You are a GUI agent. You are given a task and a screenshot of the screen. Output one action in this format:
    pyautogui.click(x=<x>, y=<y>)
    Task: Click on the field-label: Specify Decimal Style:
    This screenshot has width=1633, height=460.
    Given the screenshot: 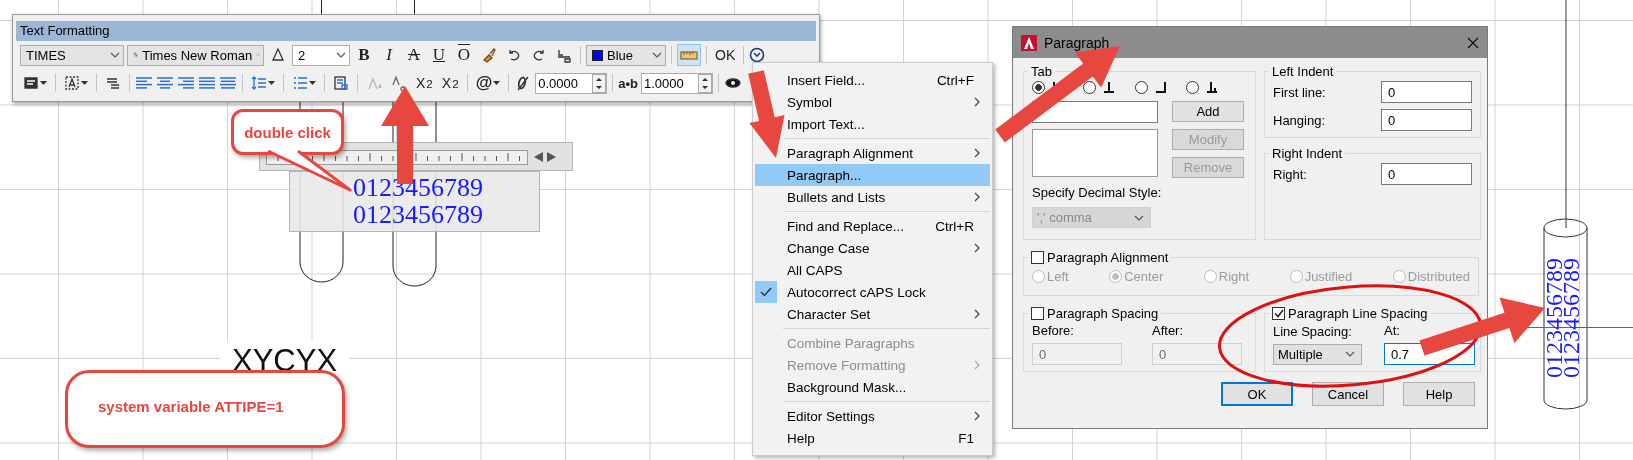 What is the action you would take?
    pyautogui.click(x=1097, y=192)
    